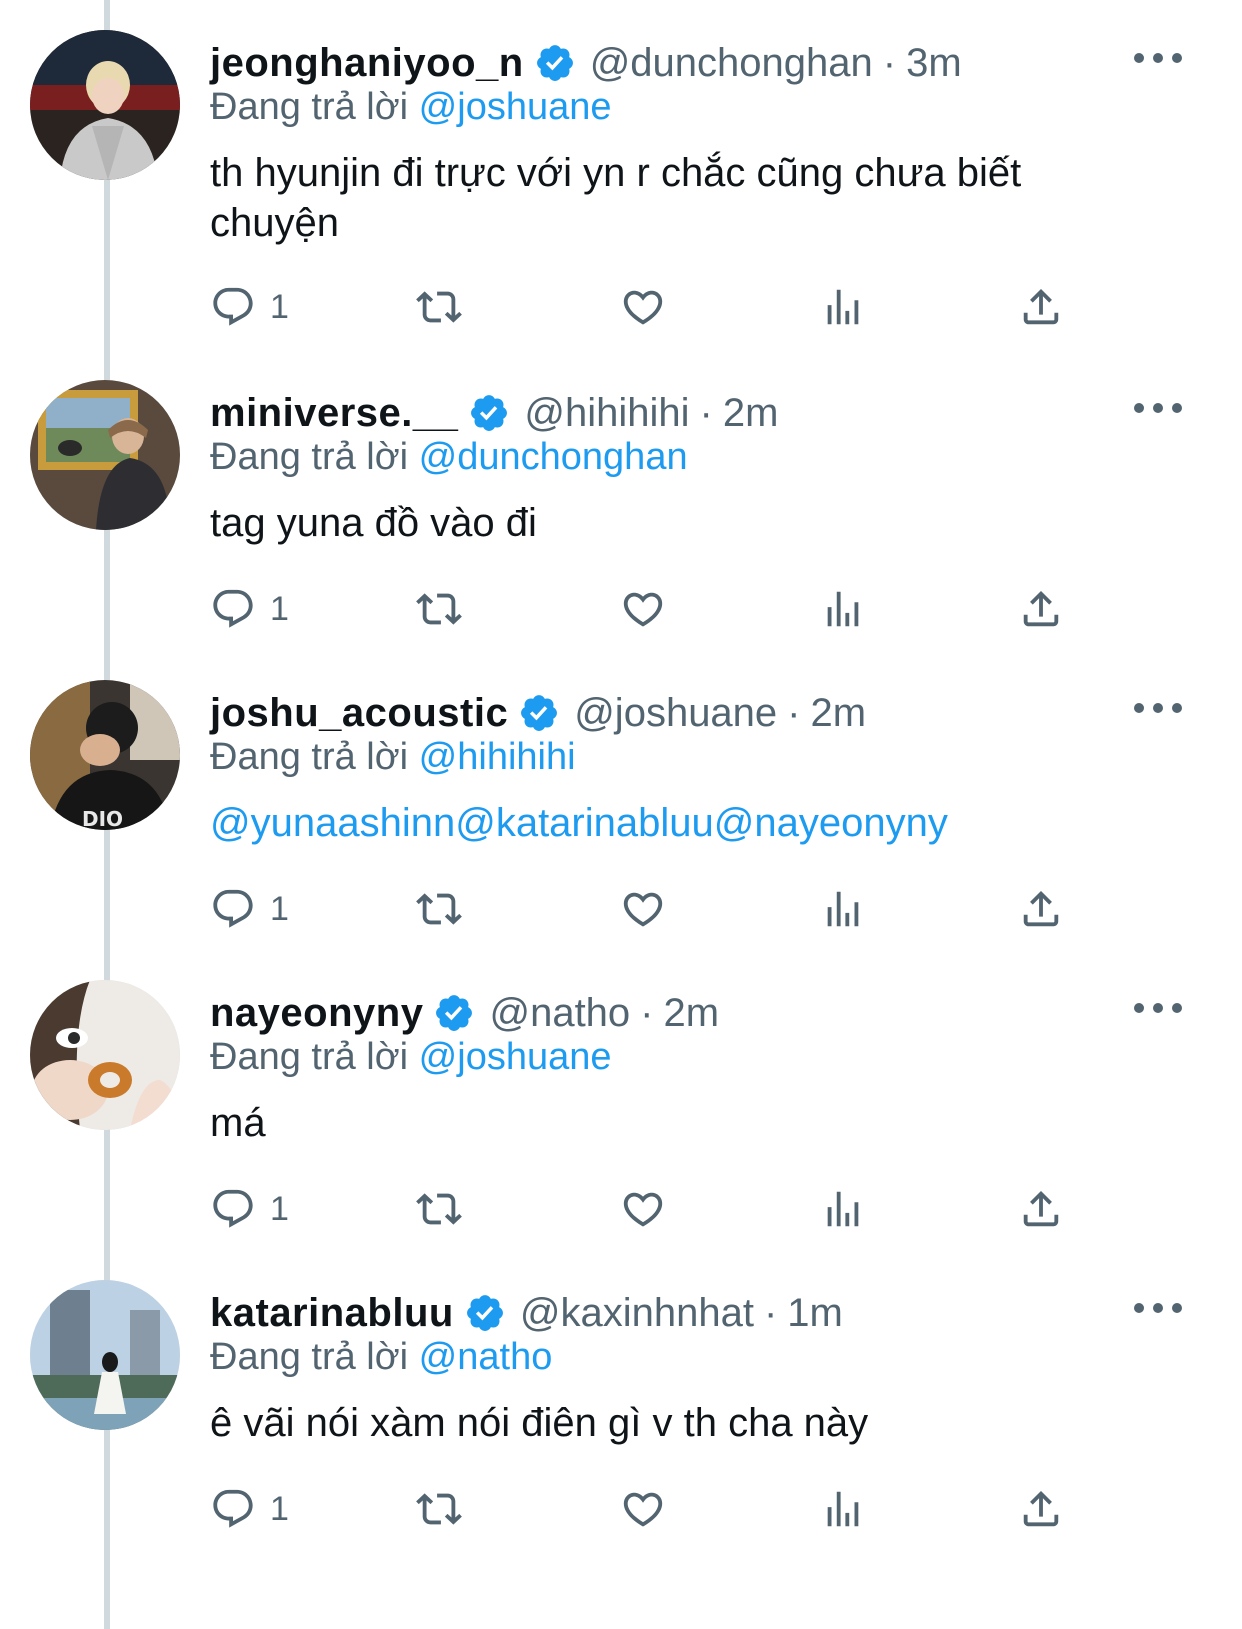 The width and height of the screenshot is (1242, 1629). Describe the element at coordinates (367, 63) in the screenshot. I see `display-name: jeonghaniyoo_n` at that location.